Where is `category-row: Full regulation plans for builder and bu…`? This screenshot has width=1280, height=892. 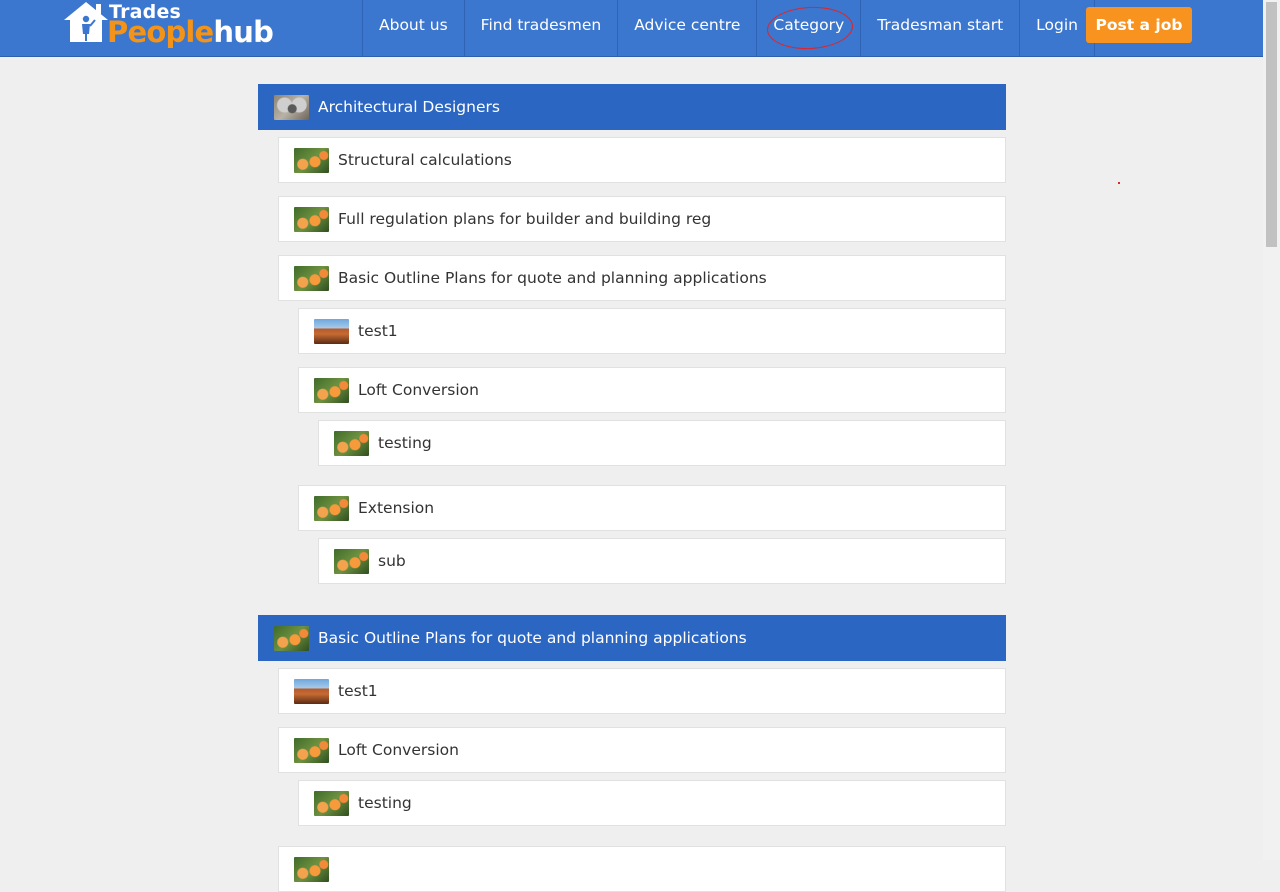
category-row: Full regulation plans for builder and bu… is located at coordinates (642, 219).